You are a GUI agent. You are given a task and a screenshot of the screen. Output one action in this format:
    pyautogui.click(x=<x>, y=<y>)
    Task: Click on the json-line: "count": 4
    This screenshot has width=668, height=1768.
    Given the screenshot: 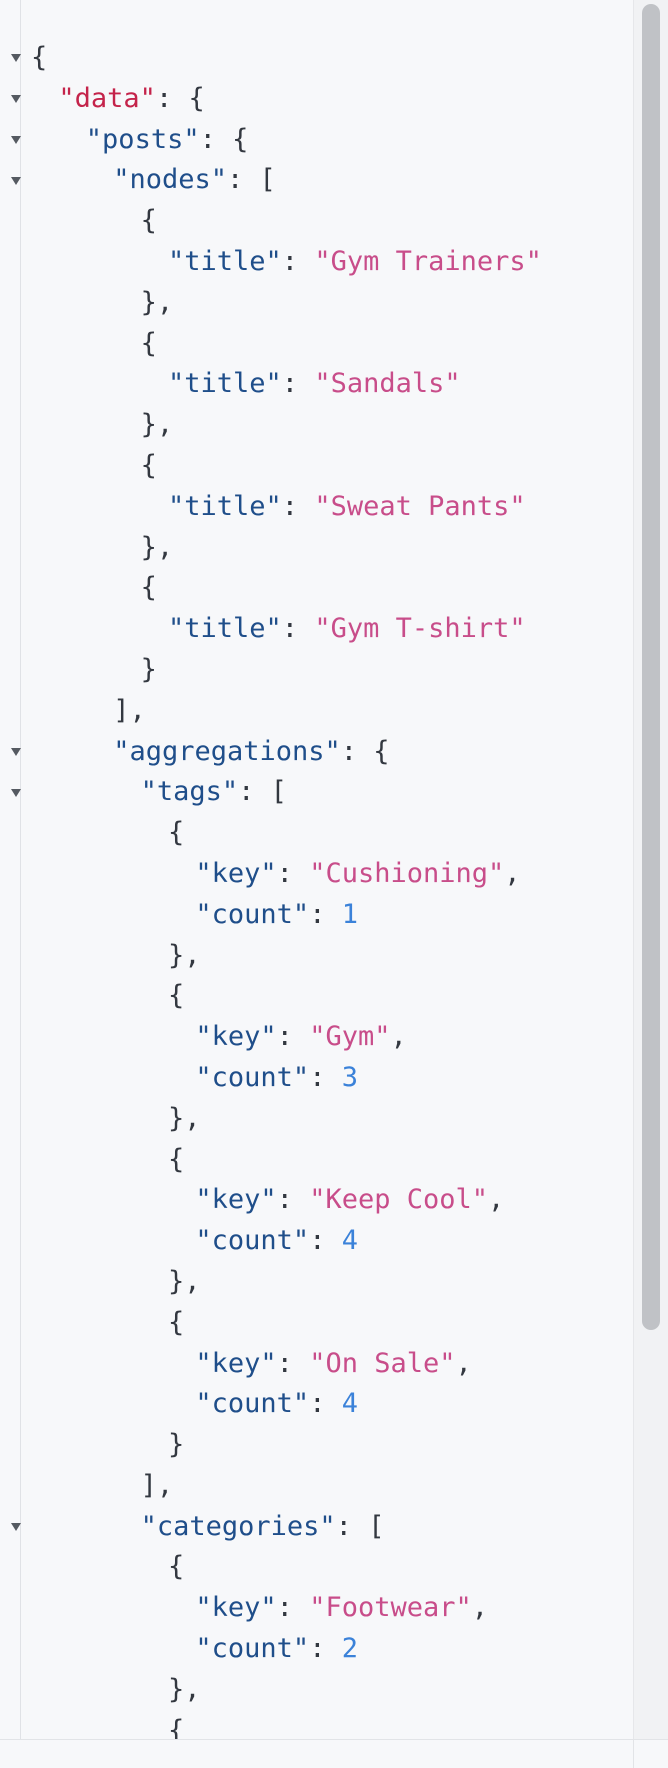 What is the action you would take?
    pyautogui.click(x=315, y=1404)
    